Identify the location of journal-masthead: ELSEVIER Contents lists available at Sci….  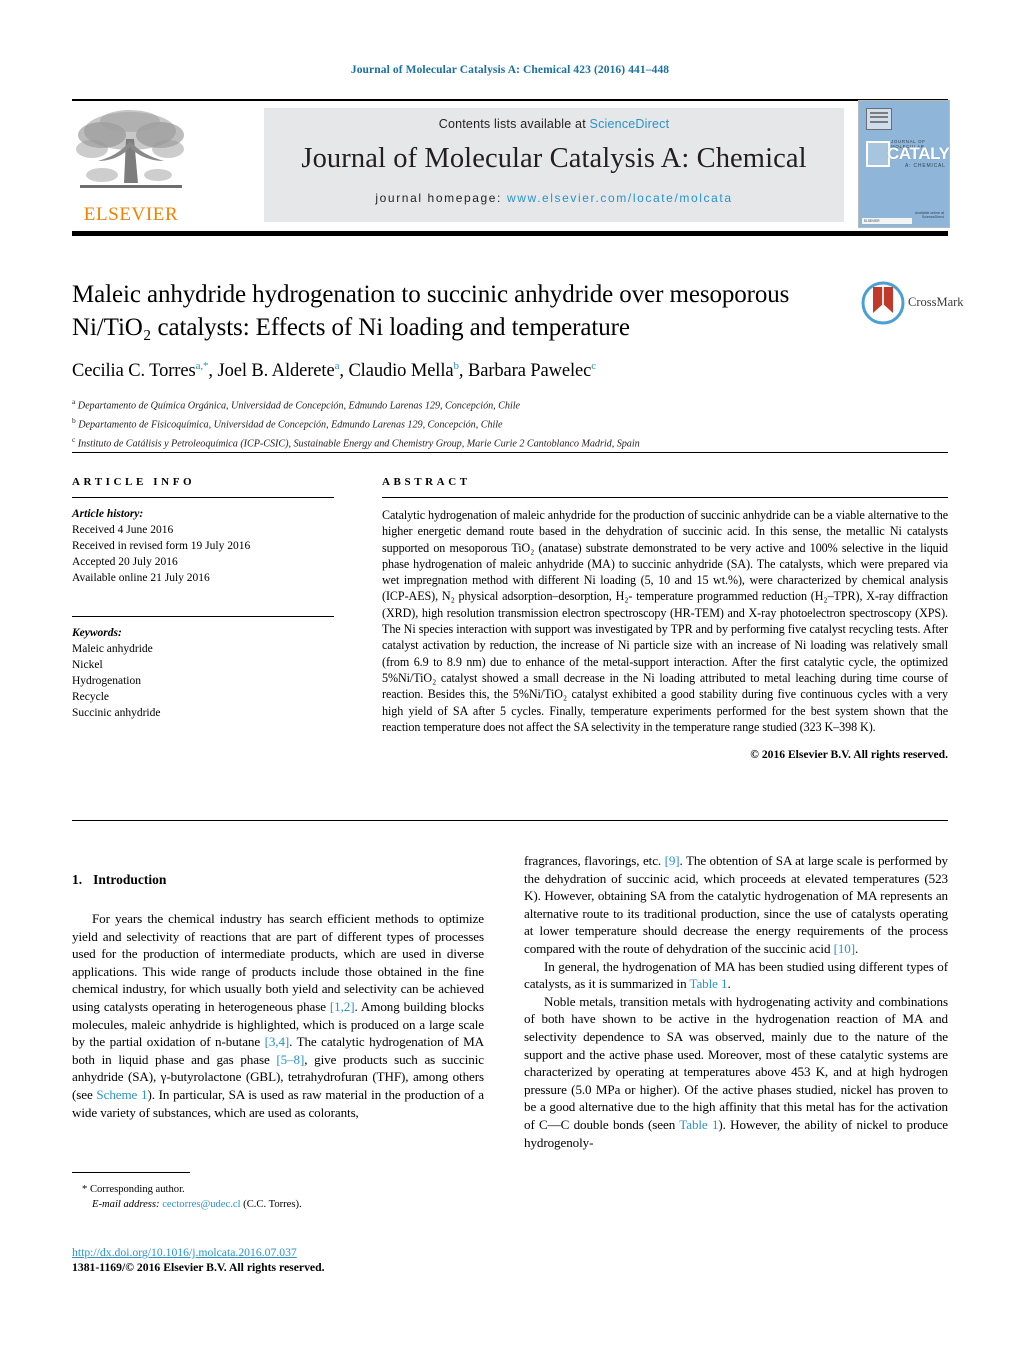
(511, 163).